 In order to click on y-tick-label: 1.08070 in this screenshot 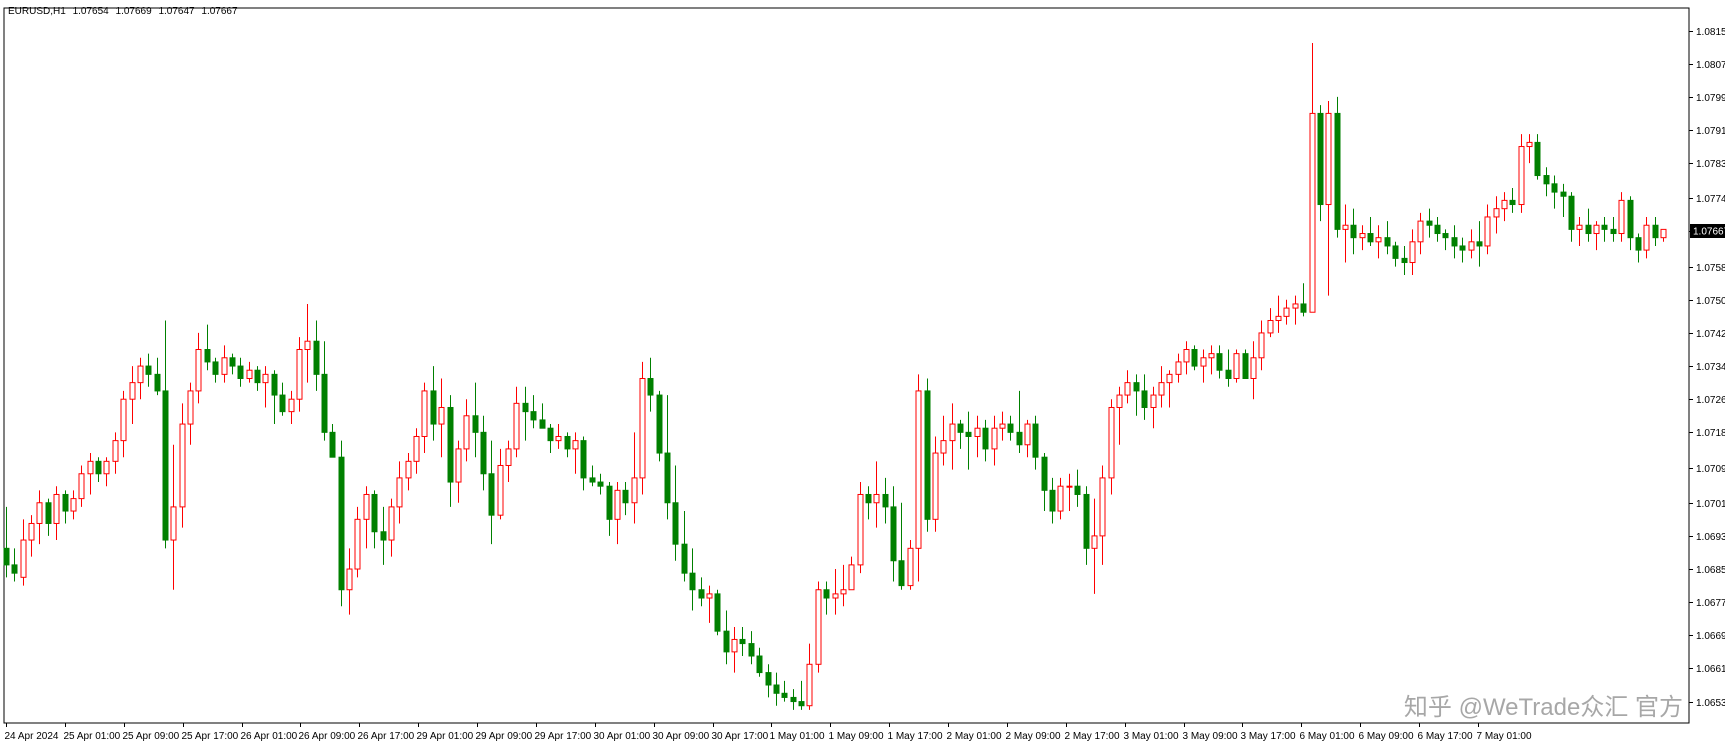, I will do `click(1710, 65)`.